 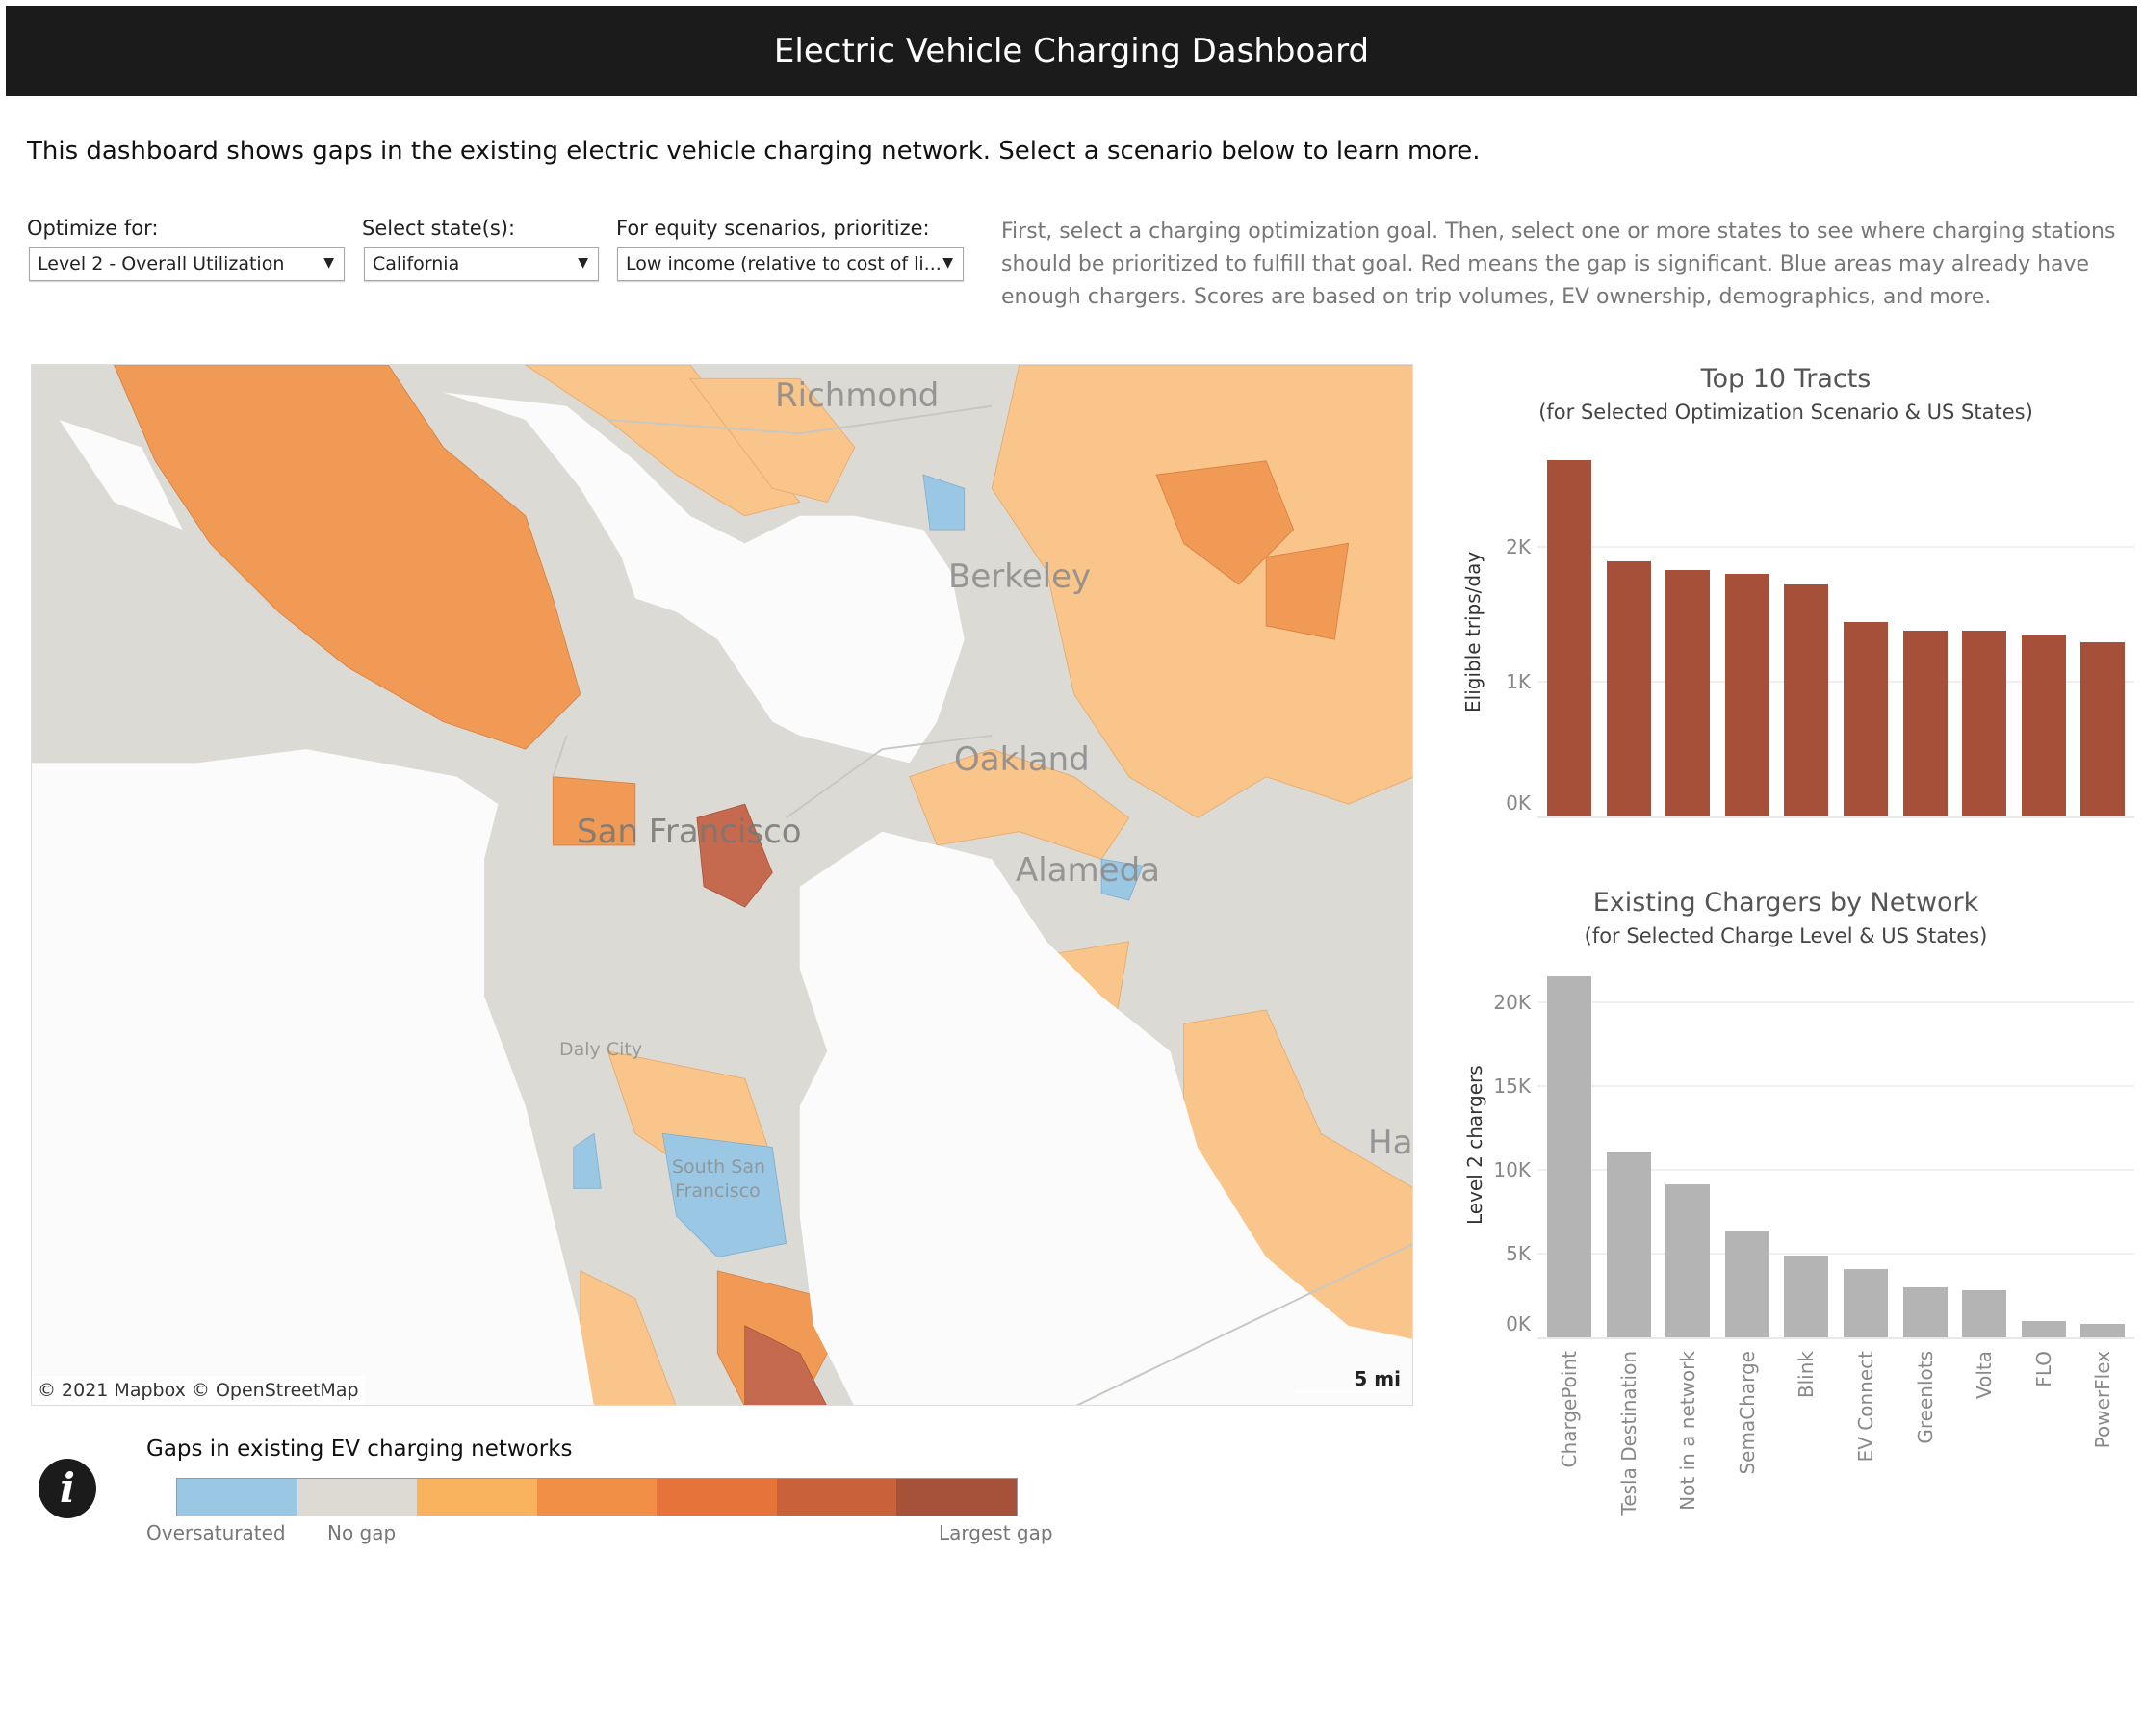 What do you see at coordinates (313, 1077) in the screenshot?
I see `ocean-water` at bounding box center [313, 1077].